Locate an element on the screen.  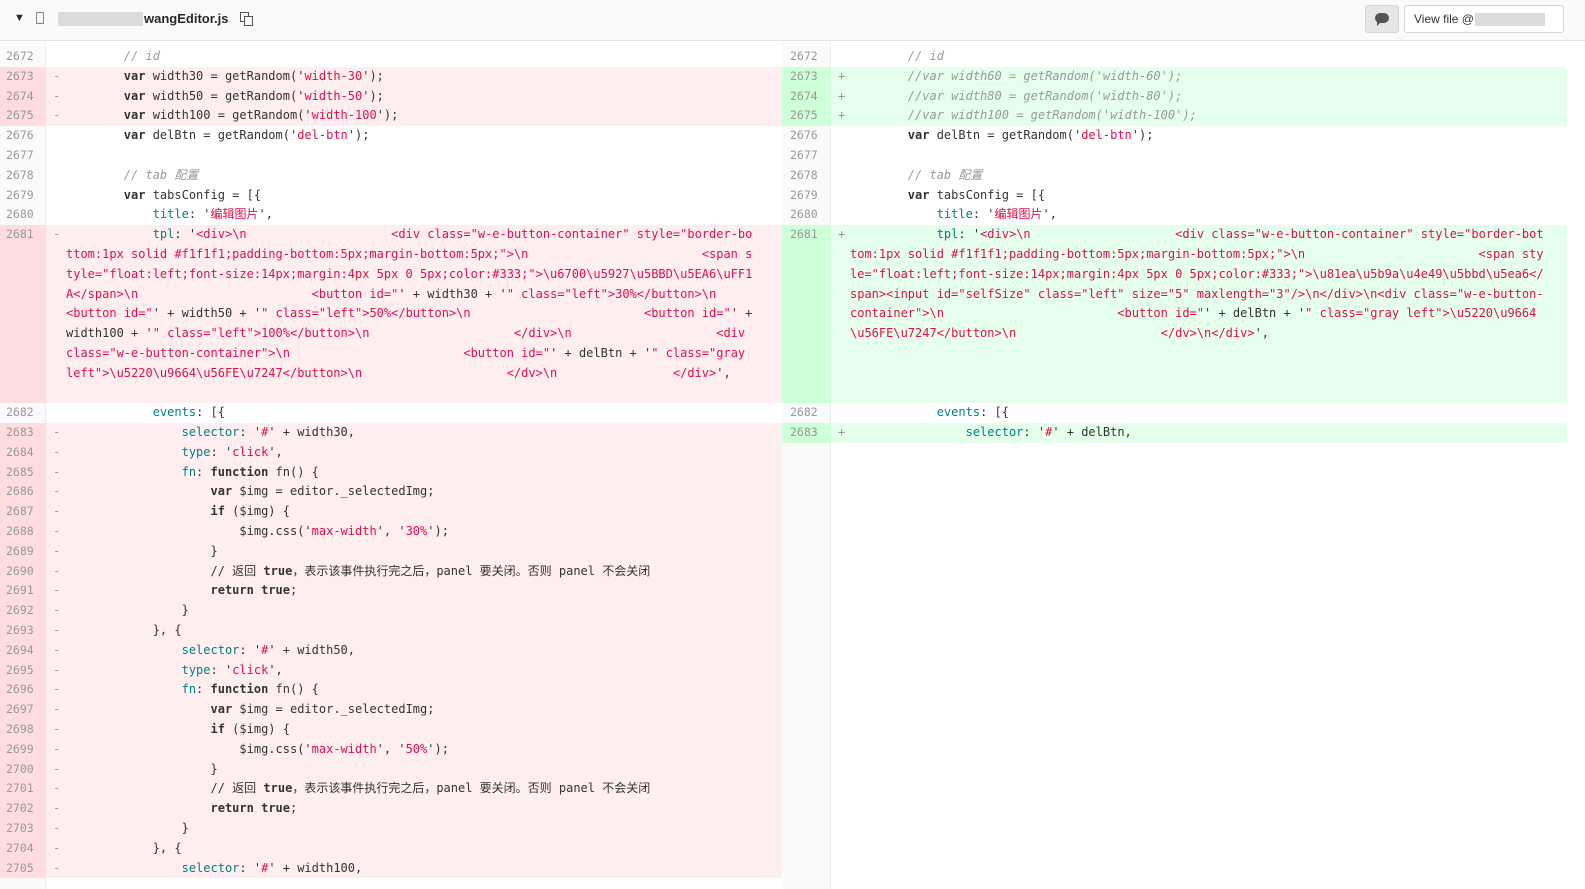
comment-toggle-button is located at coordinates (1382, 19).